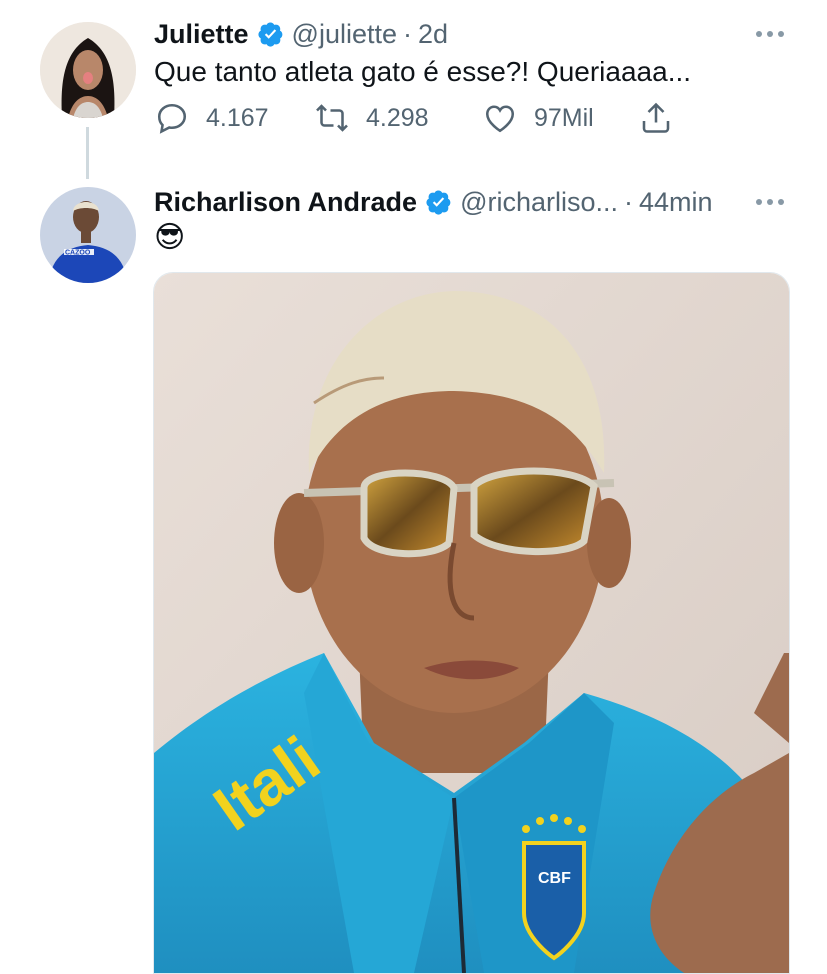  What do you see at coordinates (344, 34) in the screenshot?
I see `author-handle: @juliette` at bounding box center [344, 34].